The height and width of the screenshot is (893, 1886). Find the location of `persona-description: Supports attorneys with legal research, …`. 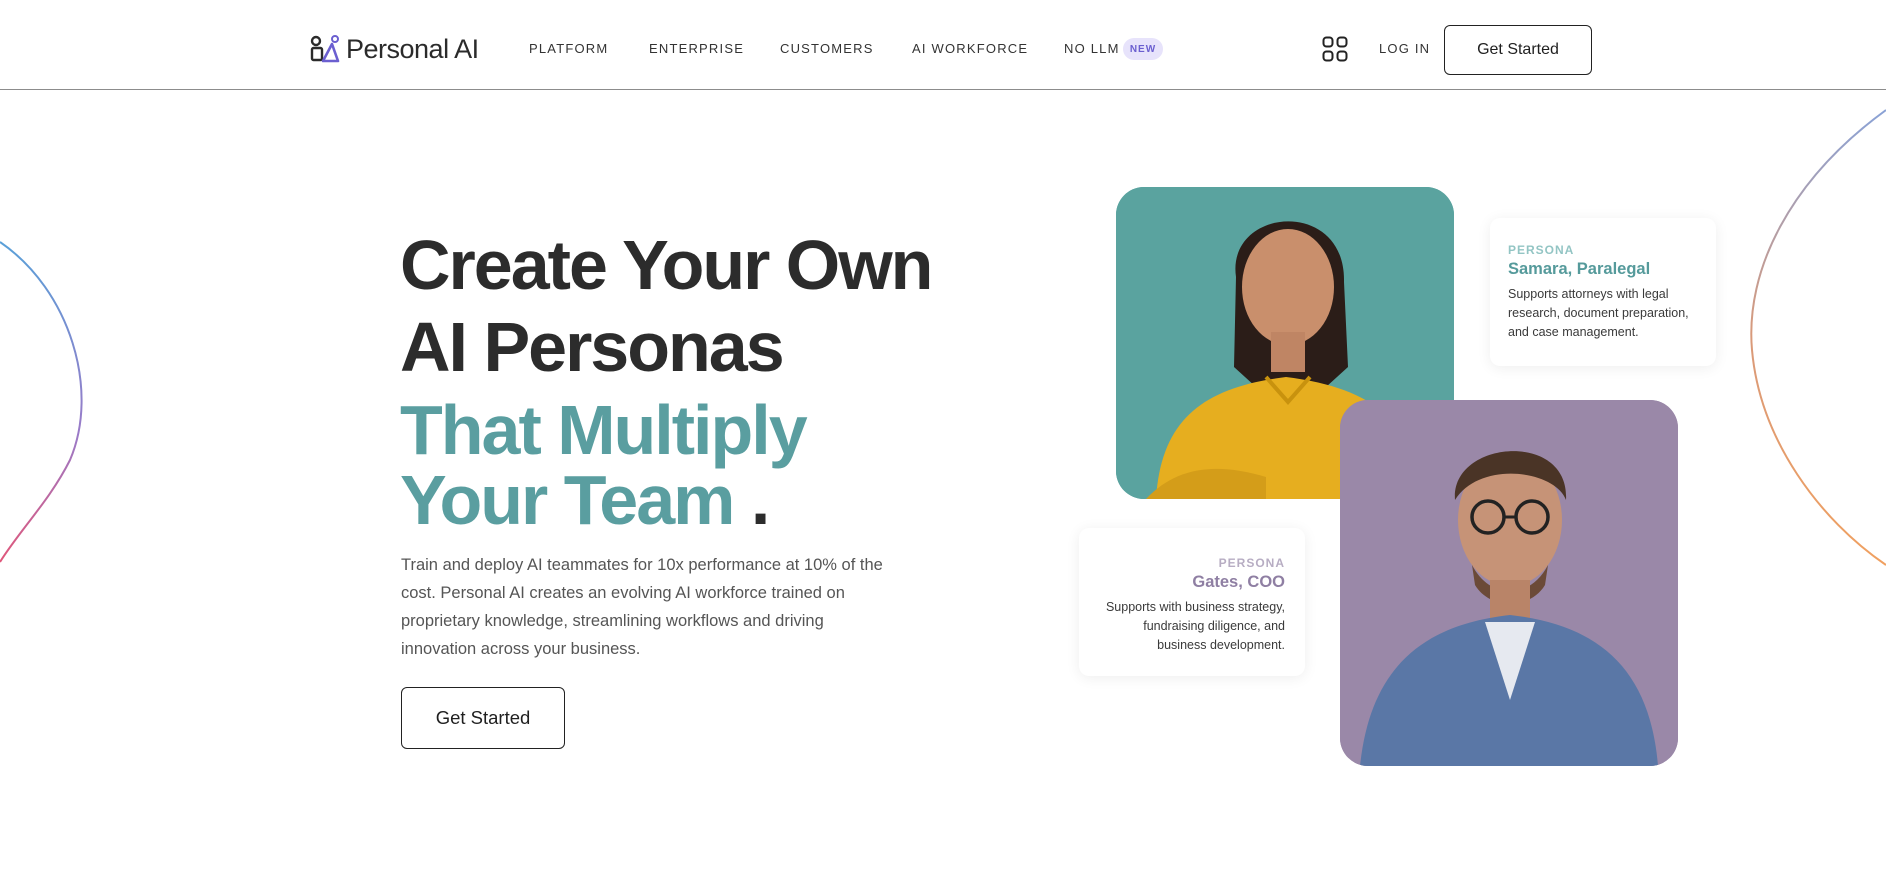

persona-description: Supports attorneys with legal research, … is located at coordinates (1598, 313).